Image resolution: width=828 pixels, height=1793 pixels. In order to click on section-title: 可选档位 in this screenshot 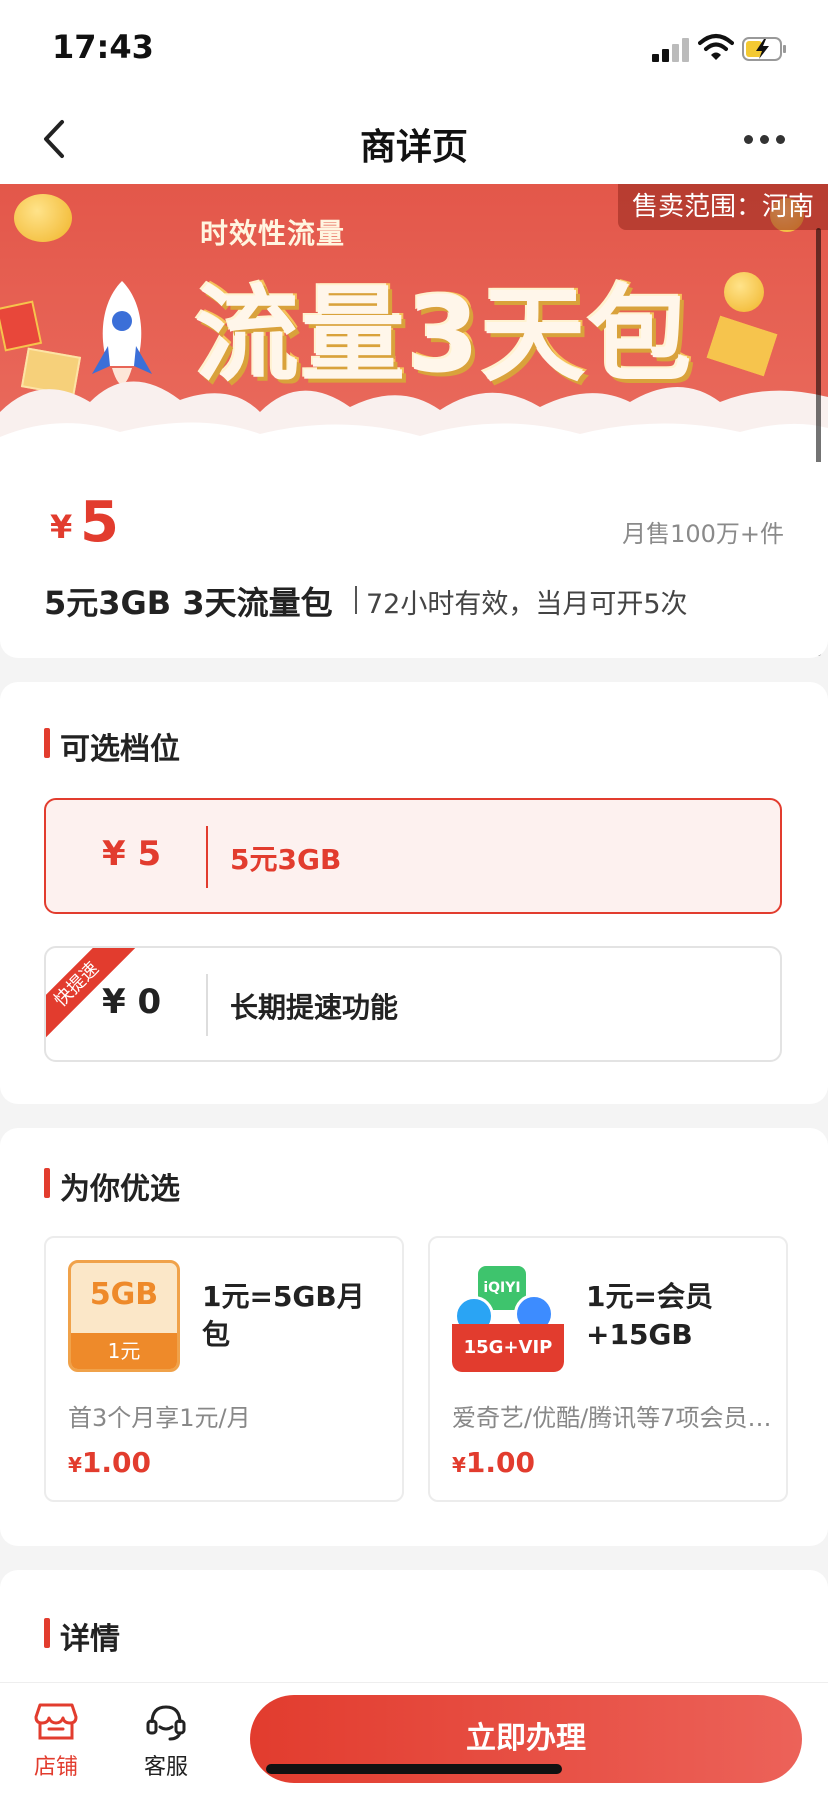, I will do `click(112, 746)`.